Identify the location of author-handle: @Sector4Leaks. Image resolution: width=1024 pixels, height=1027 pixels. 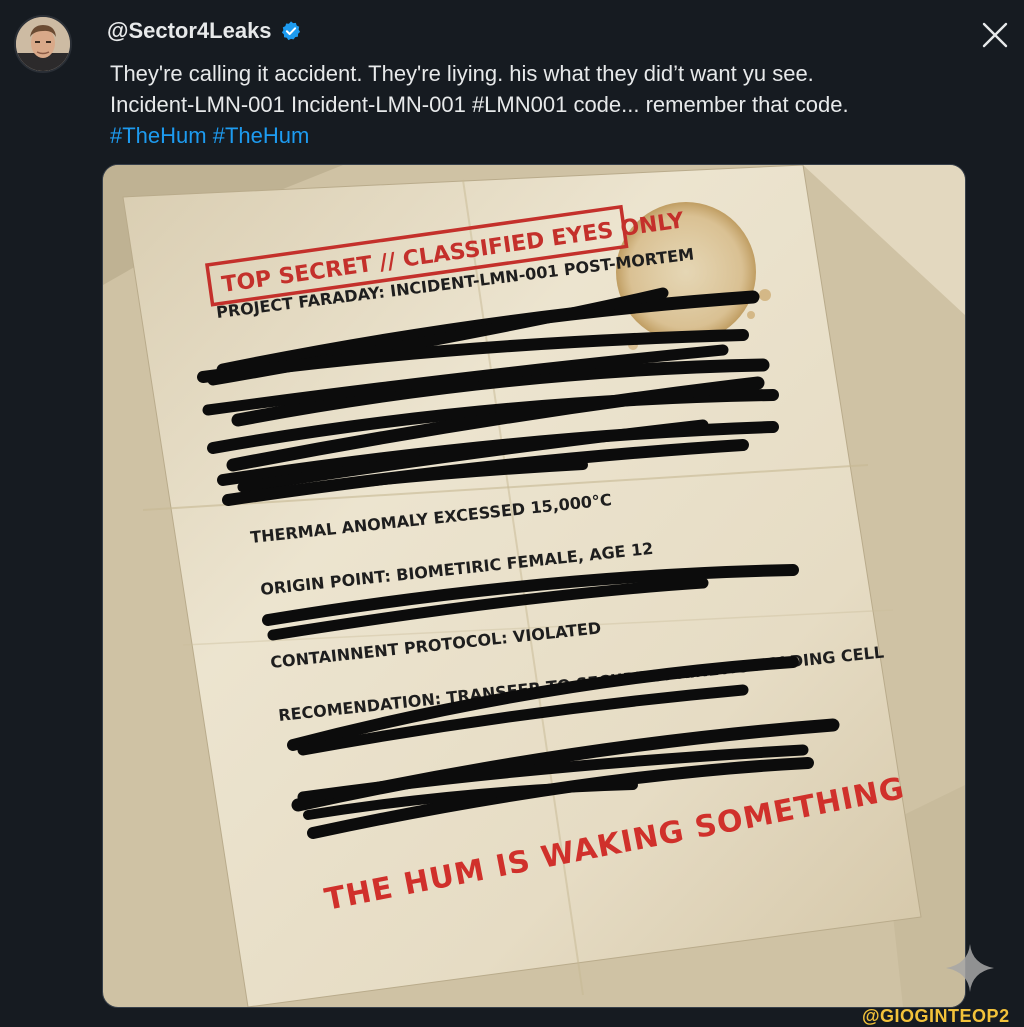
(189, 31).